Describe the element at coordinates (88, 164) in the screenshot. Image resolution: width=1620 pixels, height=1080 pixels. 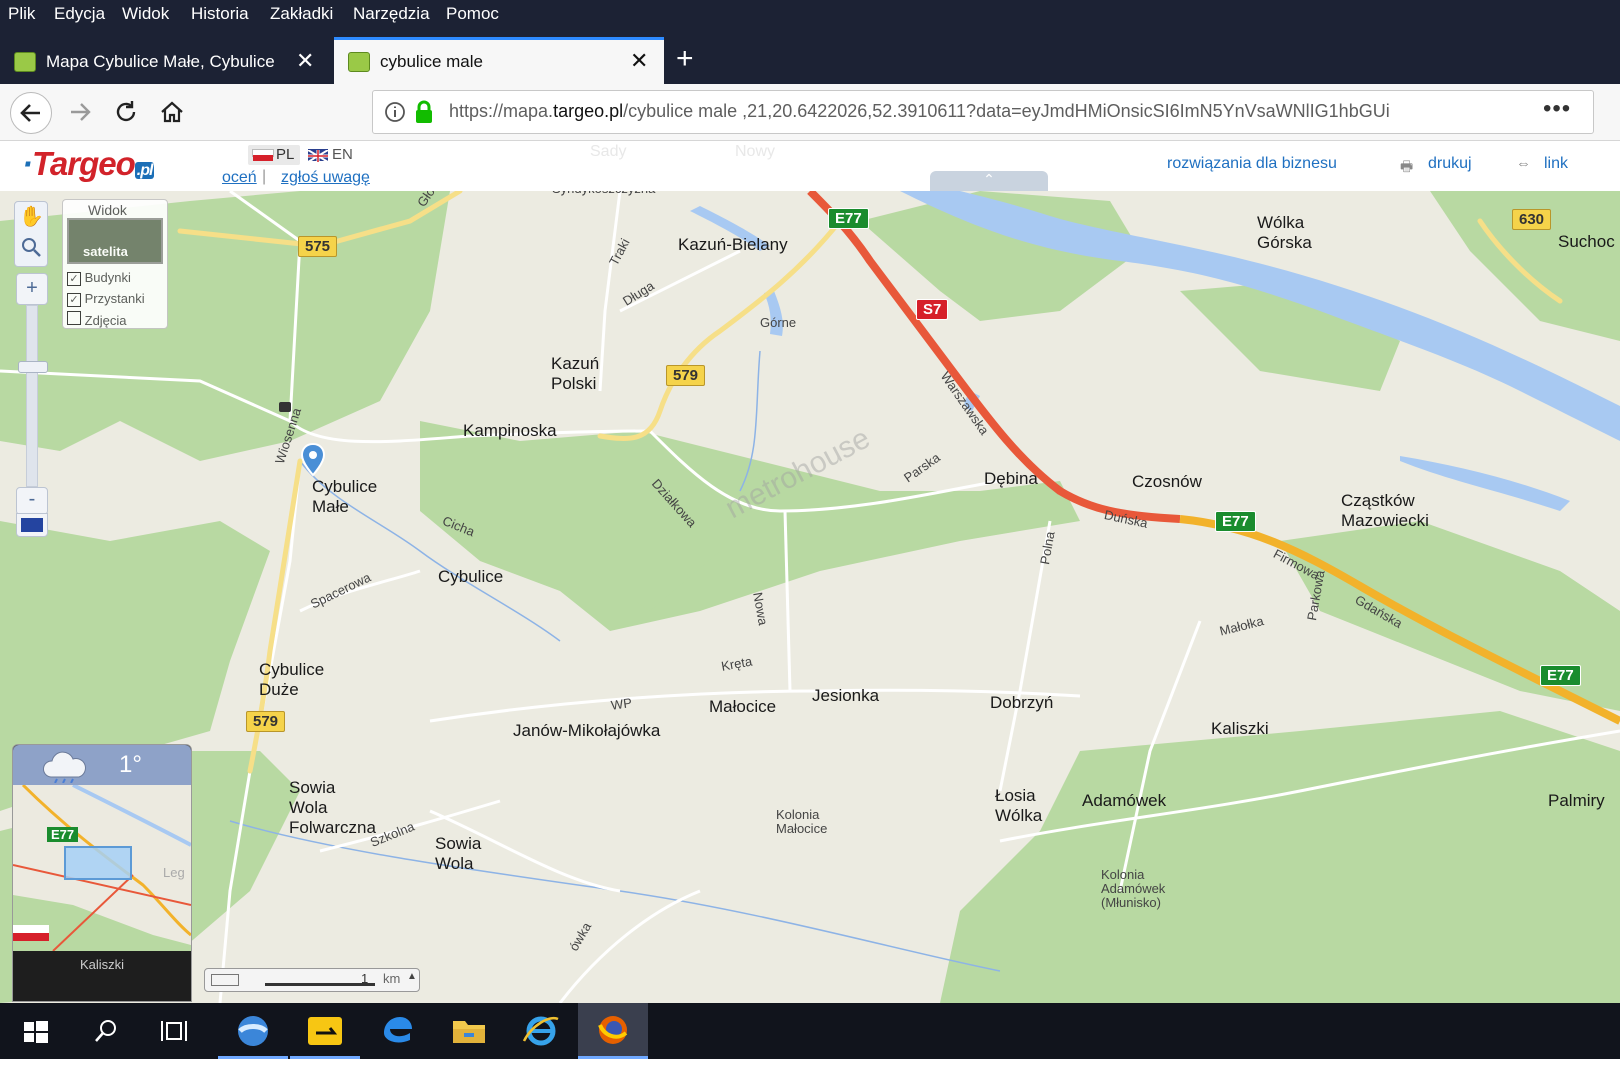
I see `targeo-logo: ·Targeo .pl` at that location.